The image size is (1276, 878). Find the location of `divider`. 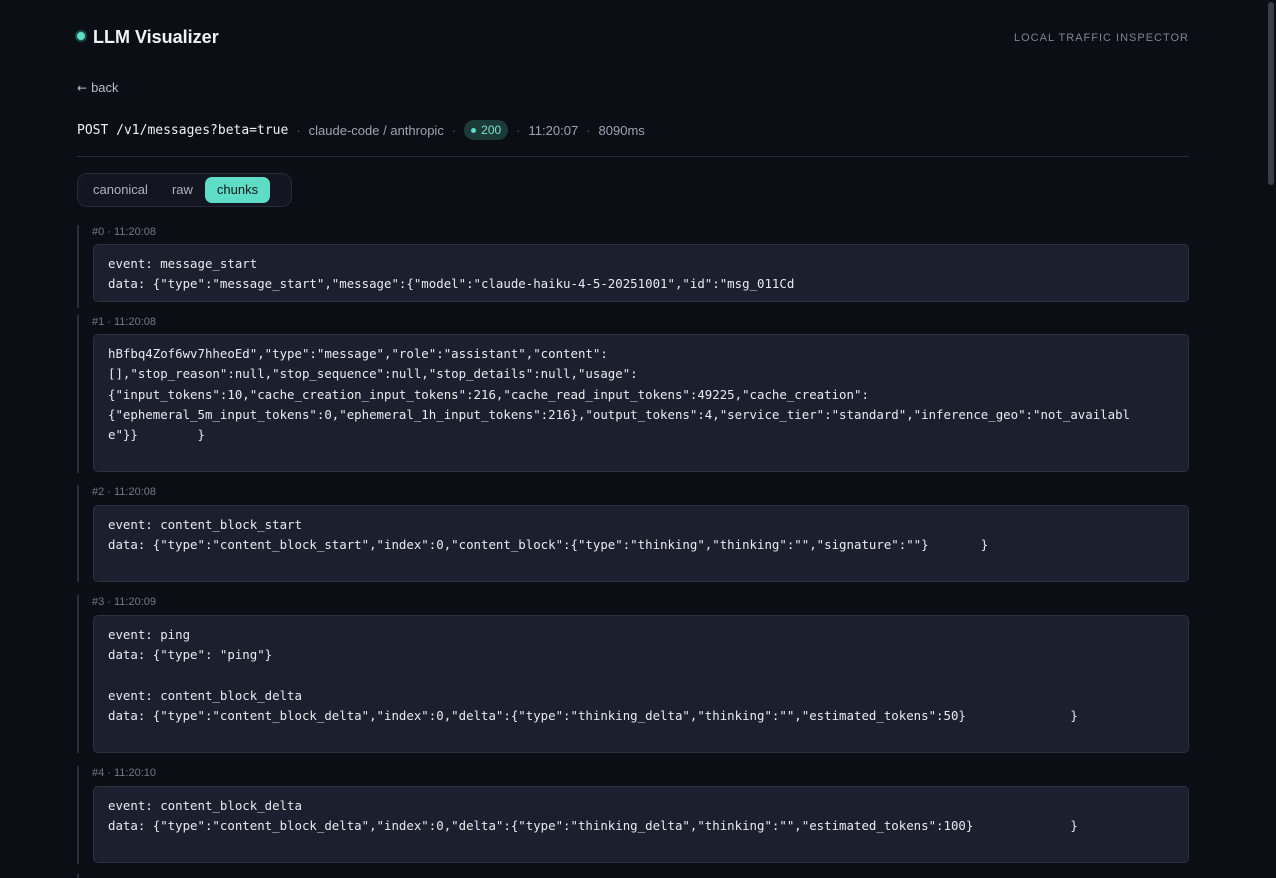

divider is located at coordinates (633, 156).